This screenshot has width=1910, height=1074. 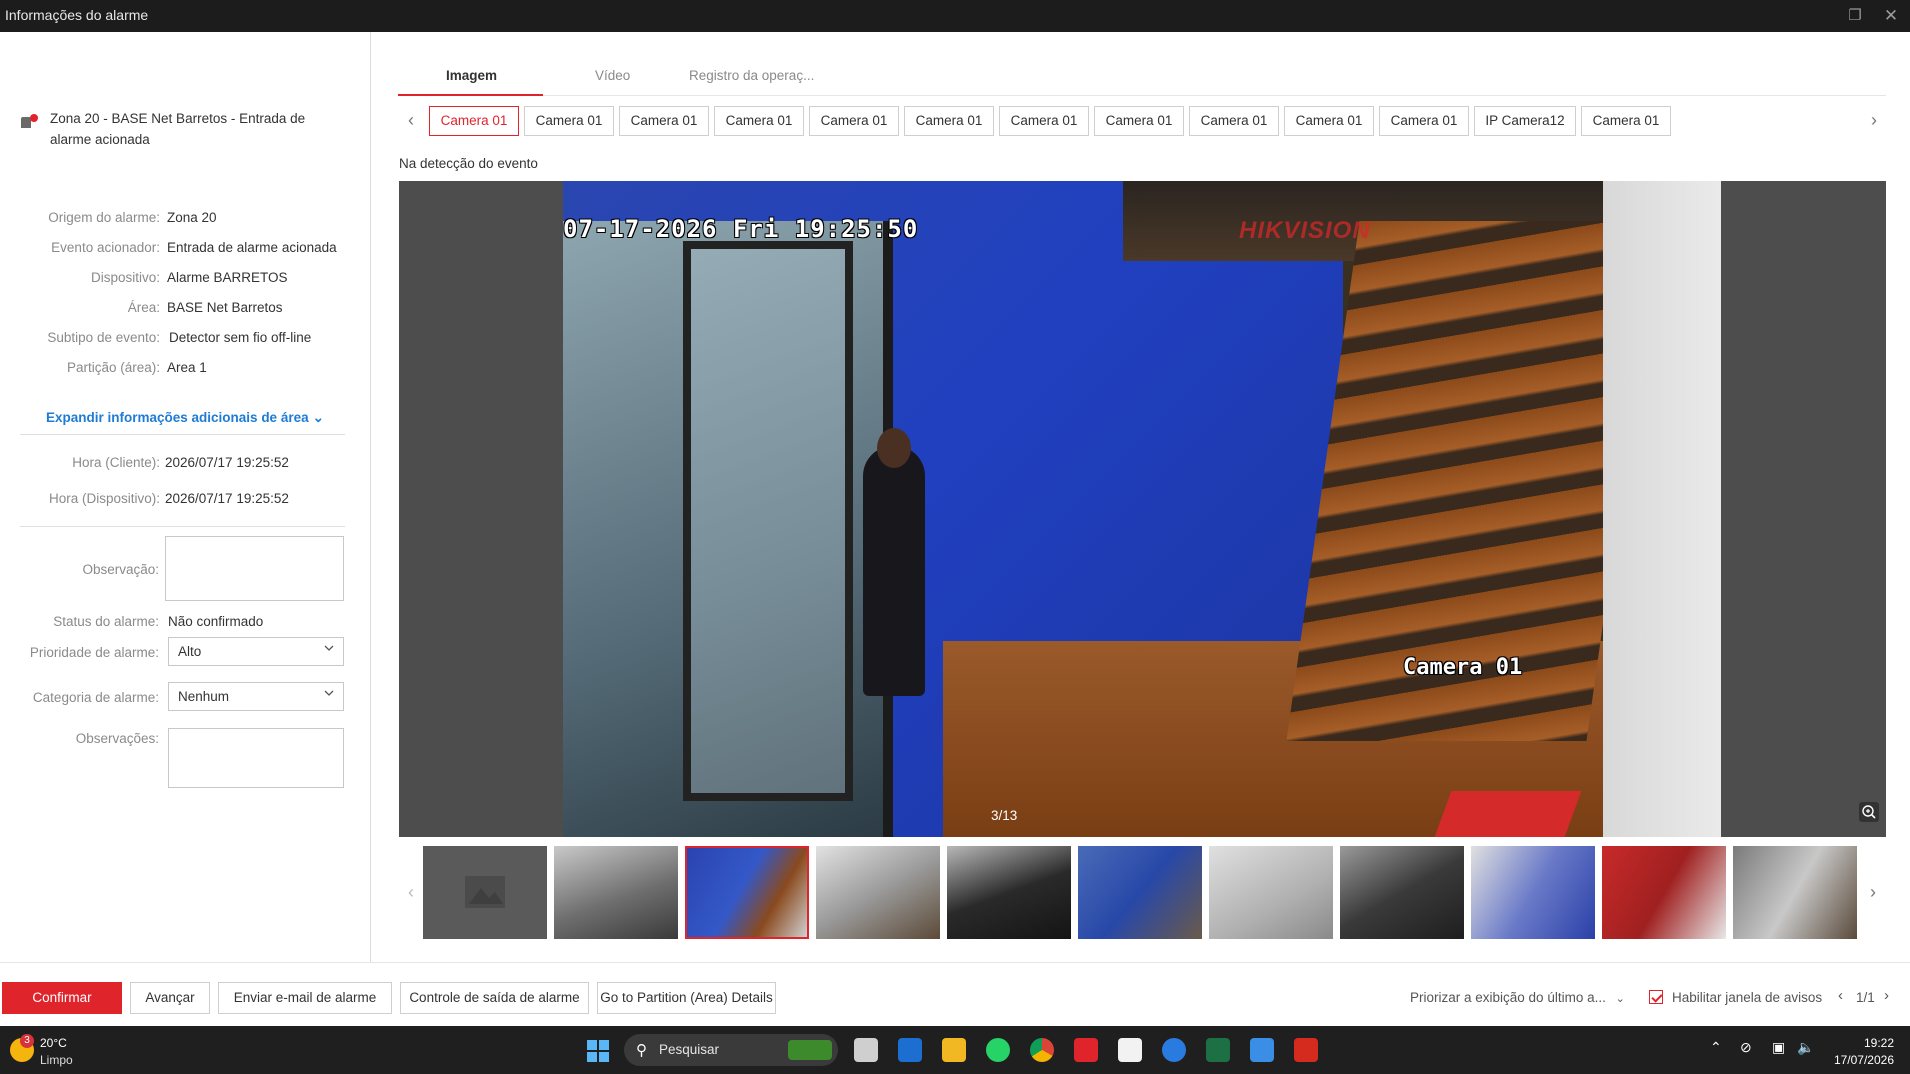 I want to click on window-title: Informações do alarme, so click(x=77, y=15).